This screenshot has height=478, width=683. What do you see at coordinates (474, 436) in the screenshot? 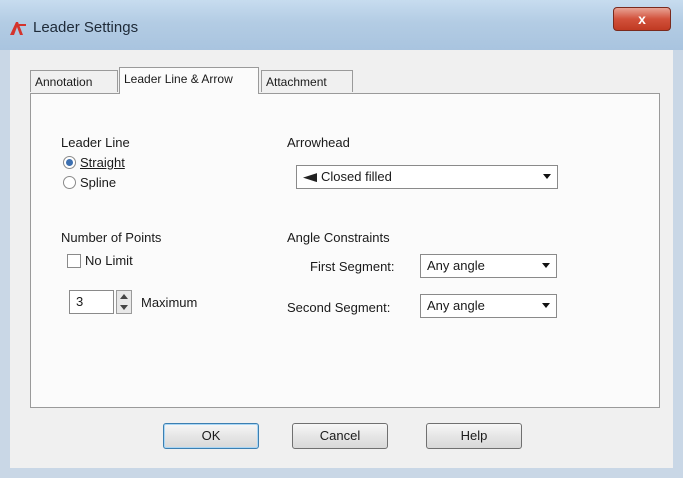
I see `help-button: Help` at bounding box center [474, 436].